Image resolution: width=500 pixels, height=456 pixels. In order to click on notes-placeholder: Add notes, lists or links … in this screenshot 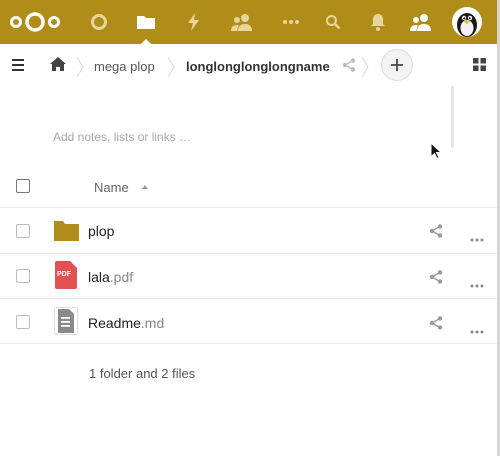, I will do `click(122, 137)`.